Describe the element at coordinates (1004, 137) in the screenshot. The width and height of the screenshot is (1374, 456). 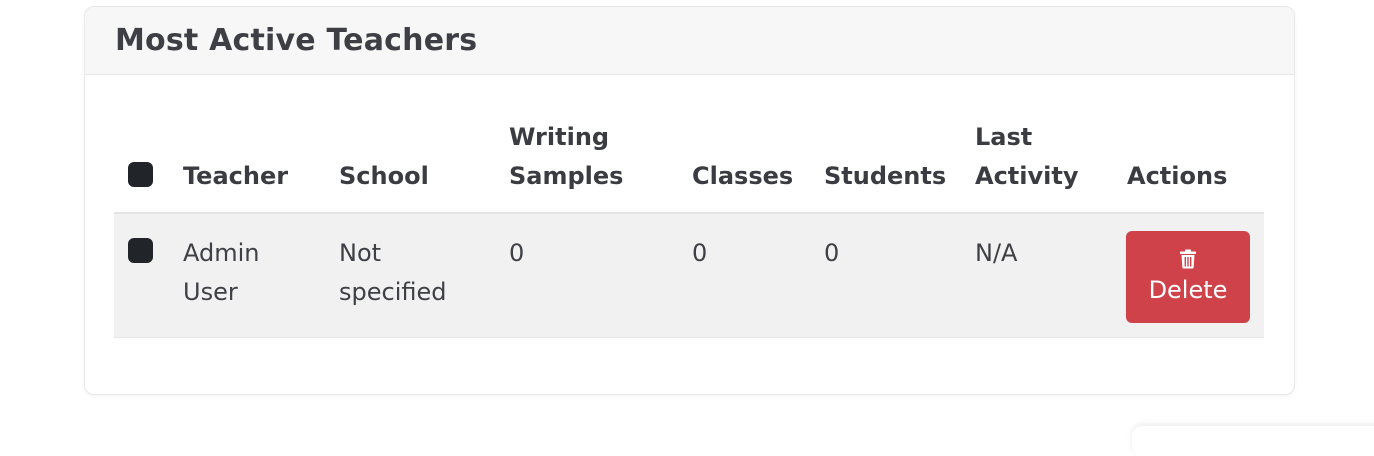
I see `column-header-last-activity-line1: Last` at that location.